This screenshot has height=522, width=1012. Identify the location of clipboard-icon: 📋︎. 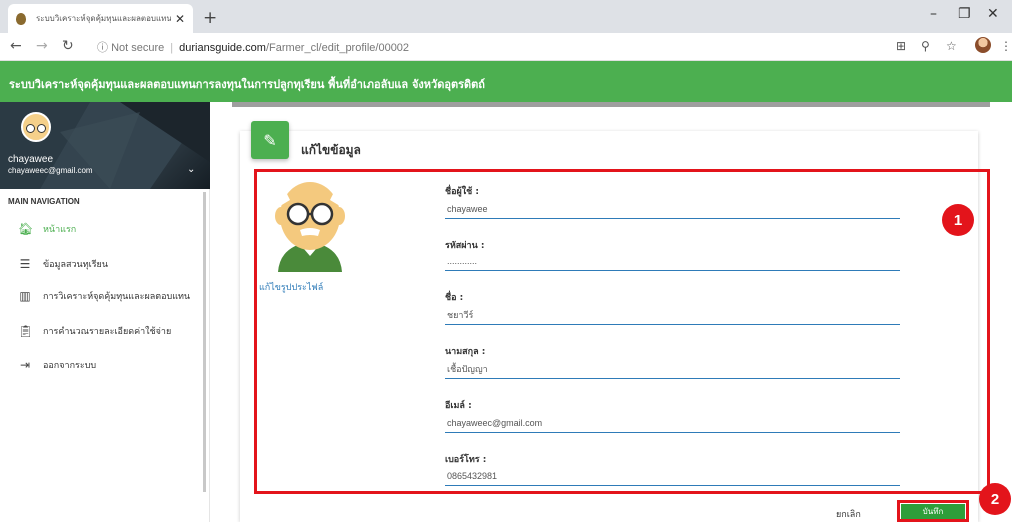
(26, 331).